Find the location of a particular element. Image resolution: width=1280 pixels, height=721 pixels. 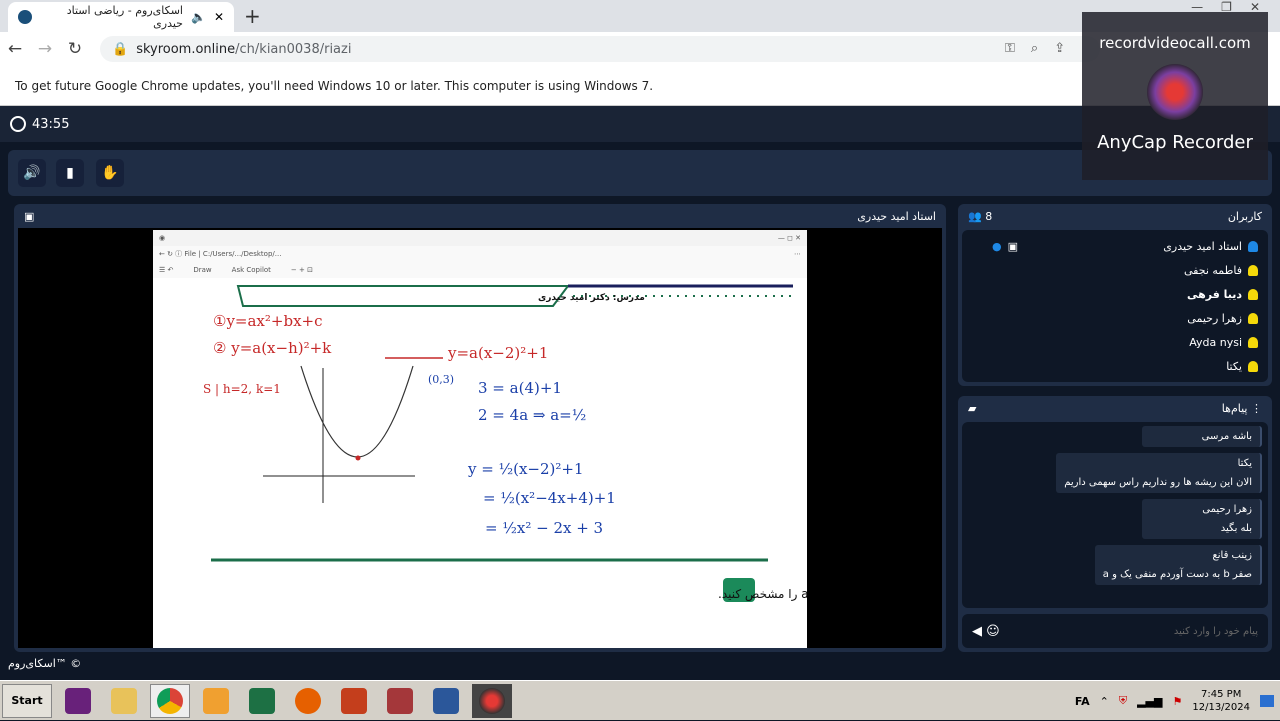

user-name: استاد امید حیدری is located at coordinates (1202, 246).